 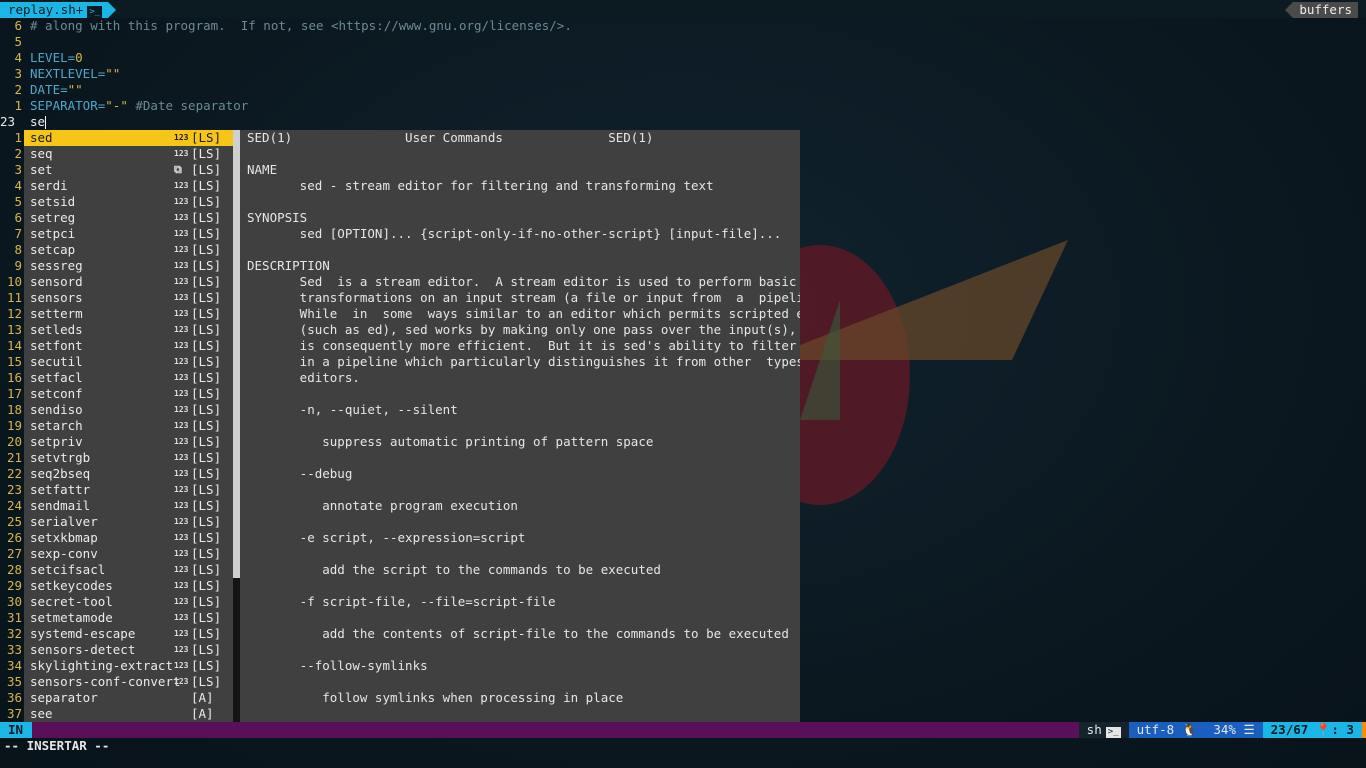 What do you see at coordinates (18, 105) in the screenshot?
I see `line-number: 1` at bounding box center [18, 105].